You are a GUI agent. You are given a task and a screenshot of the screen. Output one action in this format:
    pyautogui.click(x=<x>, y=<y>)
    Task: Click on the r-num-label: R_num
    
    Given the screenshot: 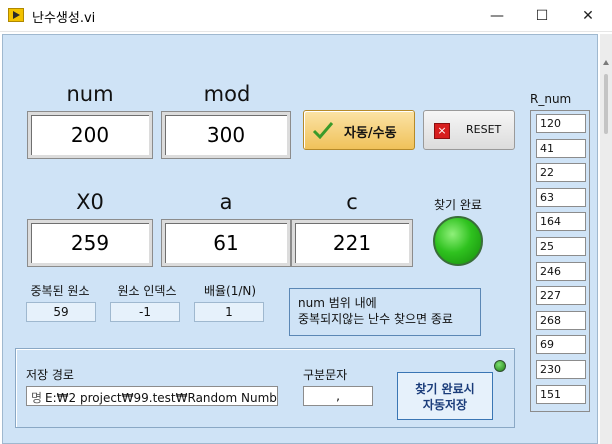 What is the action you would take?
    pyautogui.click(x=551, y=99)
    